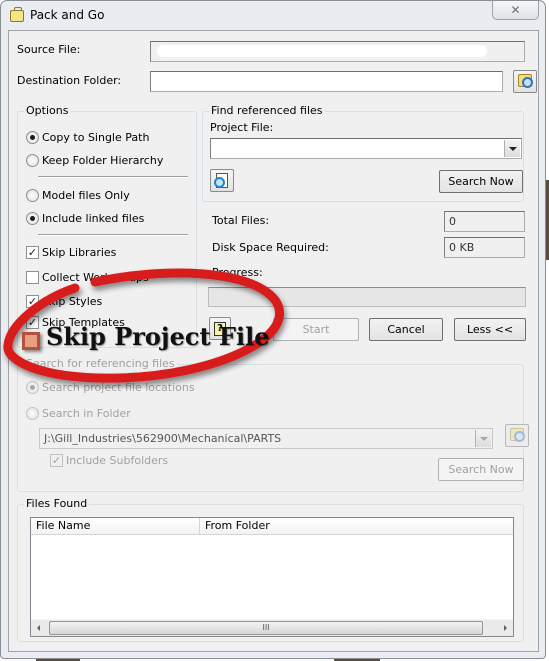 The width and height of the screenshot is (549, 661). Describe the element at coordinates (515, 10) in the screenshot. I see `close-button: ✕` at that location.